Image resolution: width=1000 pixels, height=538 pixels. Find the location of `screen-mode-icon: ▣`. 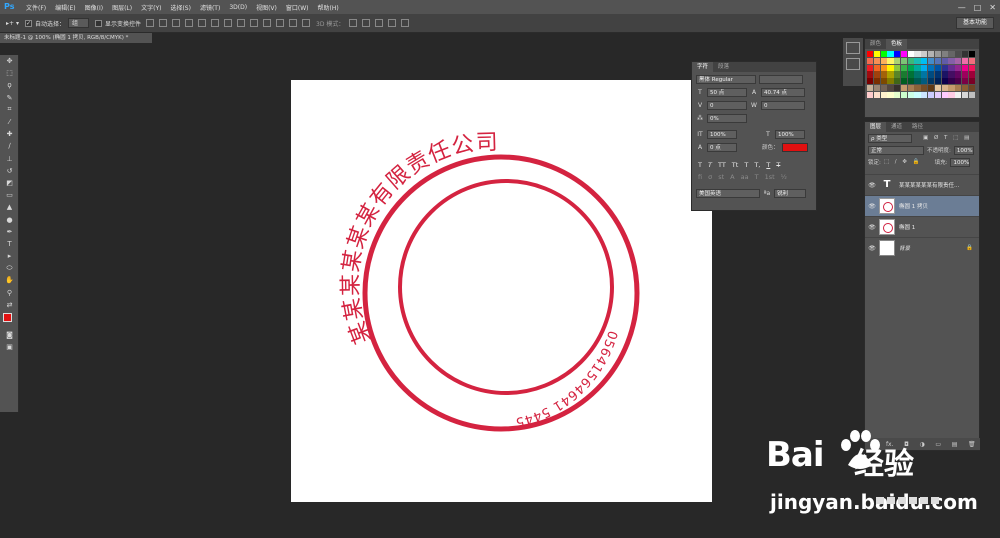

screen-mode-icon: ▣ is located at coordinates (9, 347).